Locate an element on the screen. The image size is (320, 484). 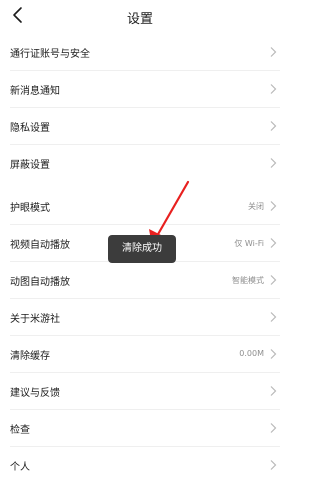
row-label: 通行证账号与安全 is located at coordinates (50, 54).